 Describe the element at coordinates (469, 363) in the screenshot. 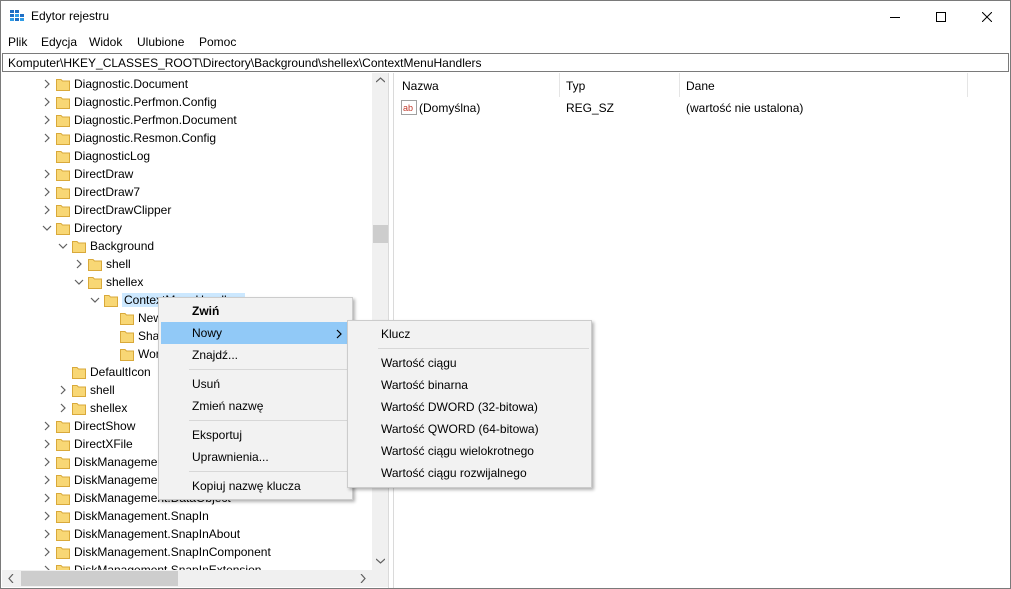

I see `new-submenu-item: Wartość ciągu` at that location.